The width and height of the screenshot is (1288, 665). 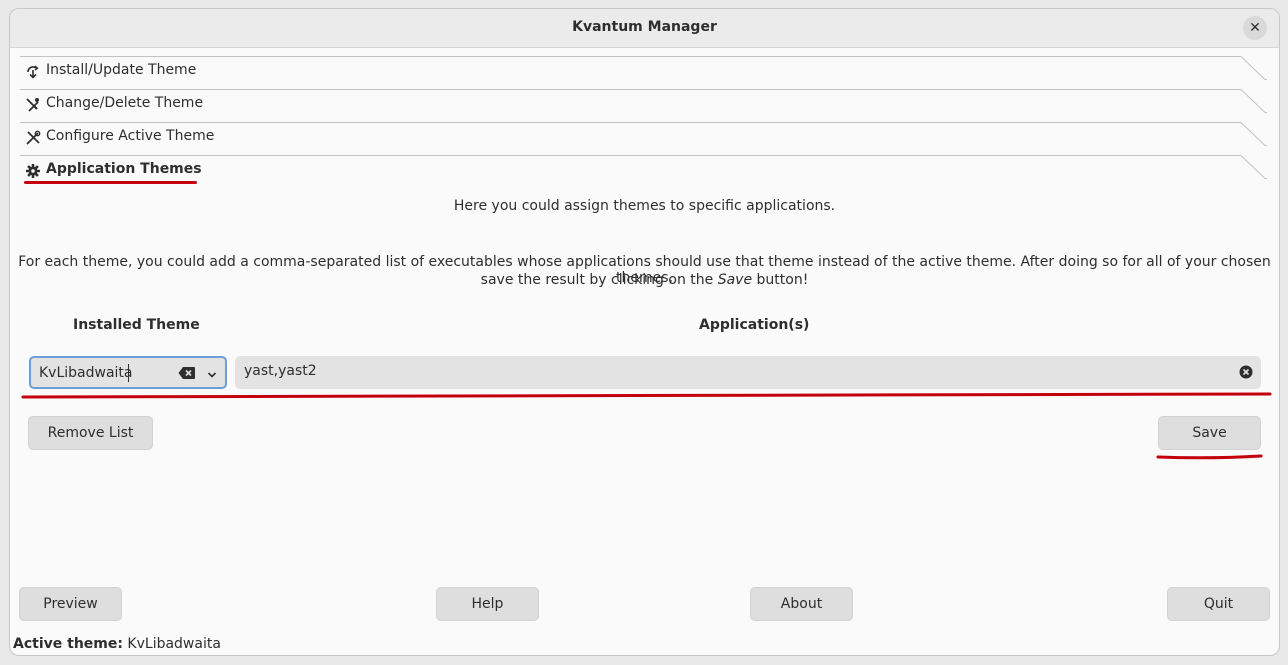 I want to click on gear-icon, so click(x=33, y=171).